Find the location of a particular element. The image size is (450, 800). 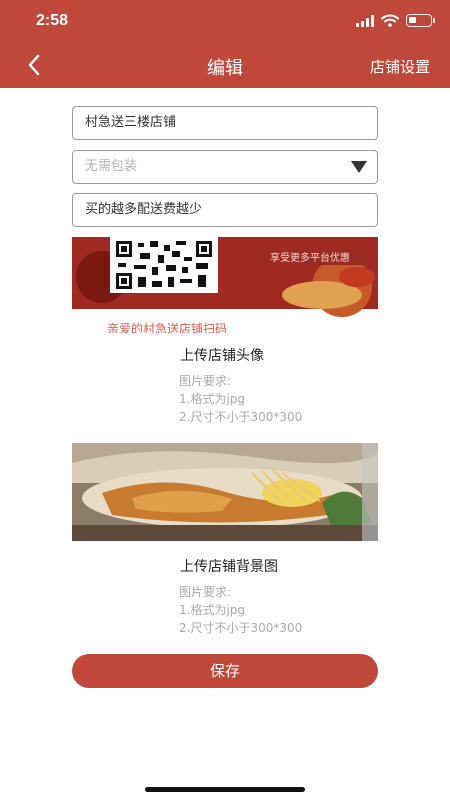

avatar-upload-title: 上传店铺头像 is located at coordinates (222, 356).